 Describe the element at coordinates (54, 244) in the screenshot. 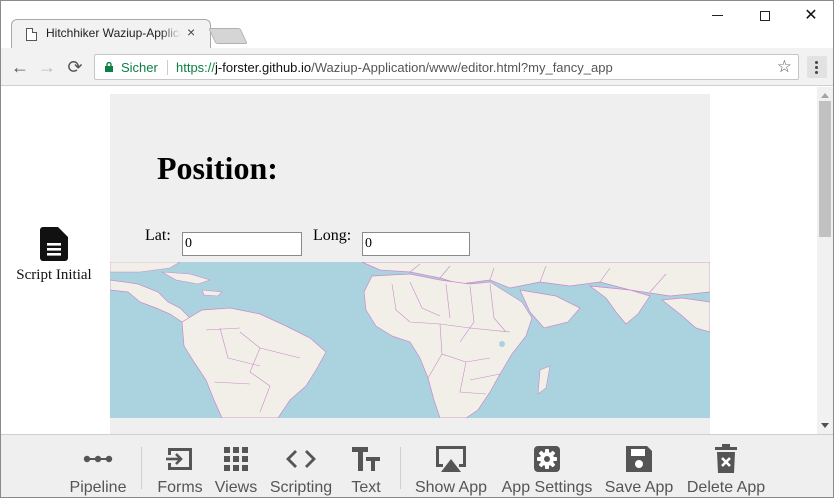

I see `file-text-icon` at that location.